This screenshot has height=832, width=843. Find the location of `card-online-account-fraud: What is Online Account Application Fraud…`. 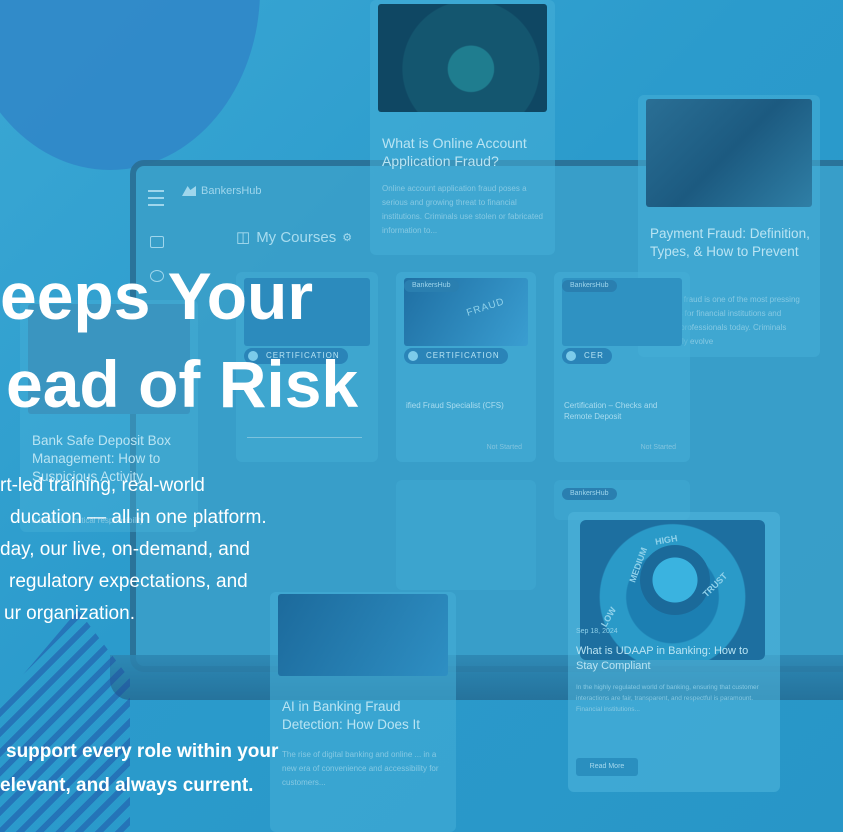

card-online-account-fraud: What is Online Account Application Fraud… is located at coordinates (462, 127).